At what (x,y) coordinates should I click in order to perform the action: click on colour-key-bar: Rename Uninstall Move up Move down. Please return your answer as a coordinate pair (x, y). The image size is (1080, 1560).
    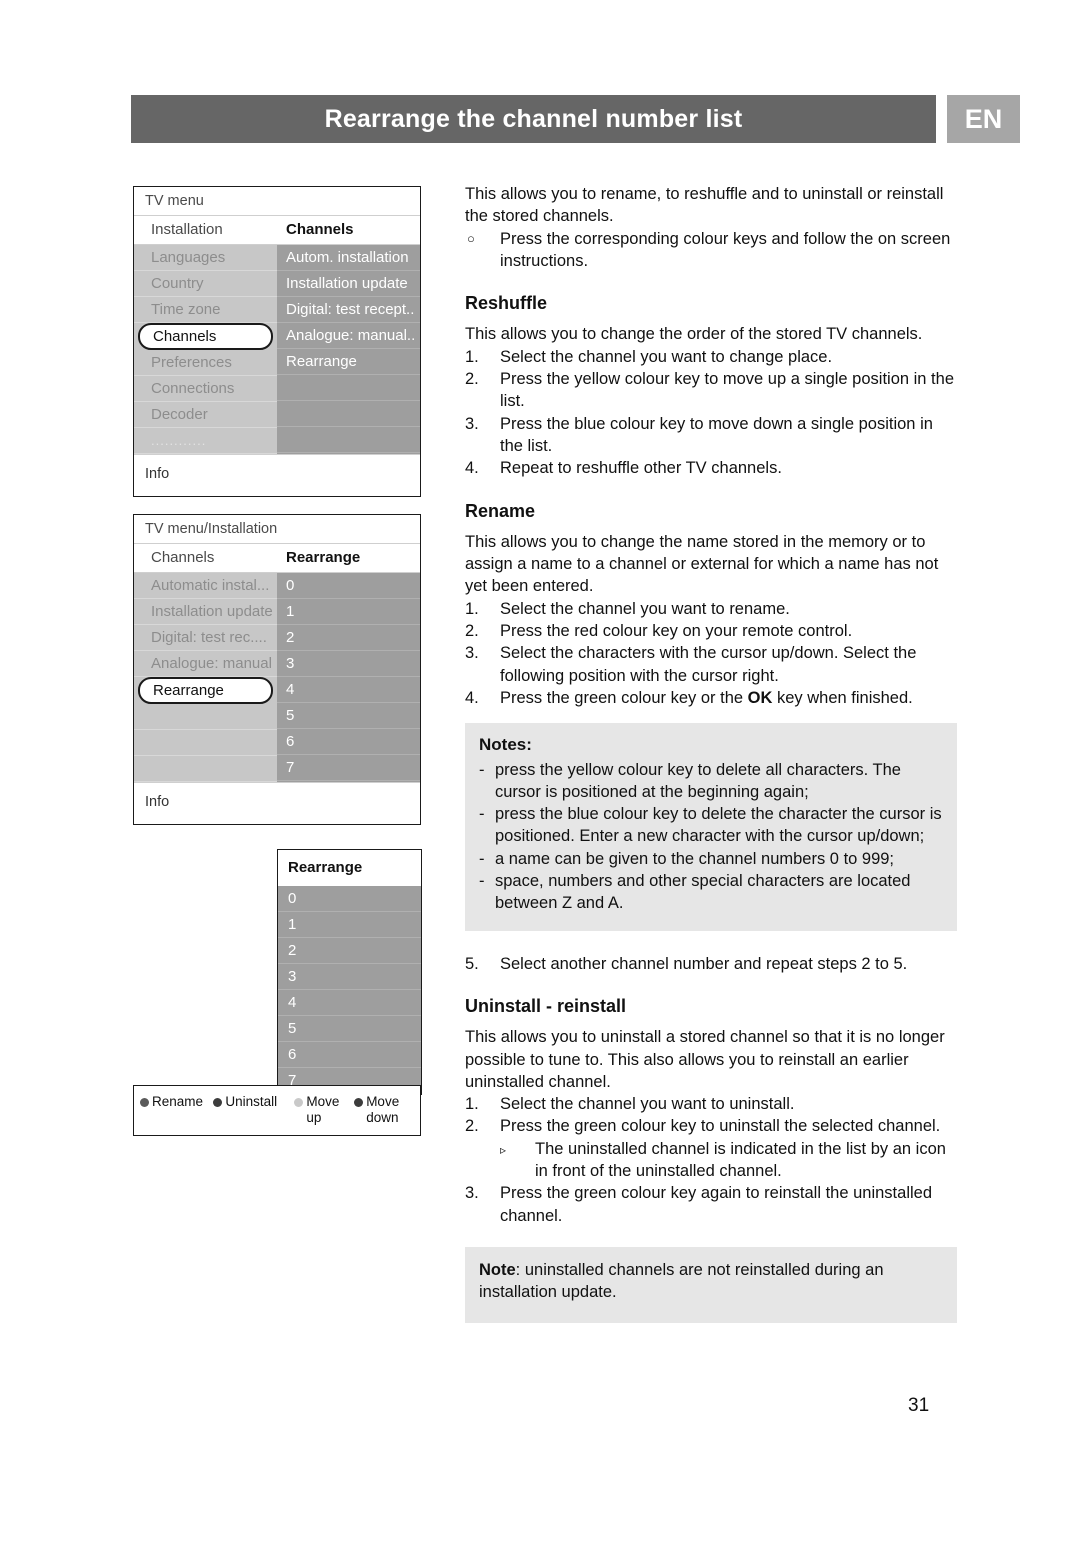
    Looking at the image, I should click on (277, 1110).